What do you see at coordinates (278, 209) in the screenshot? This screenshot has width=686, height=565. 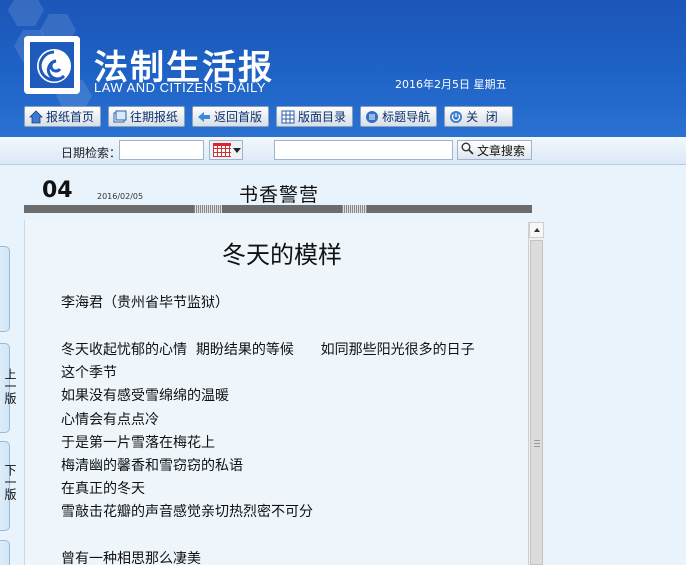 I see `page-divider` at bounding box center [278, 209].